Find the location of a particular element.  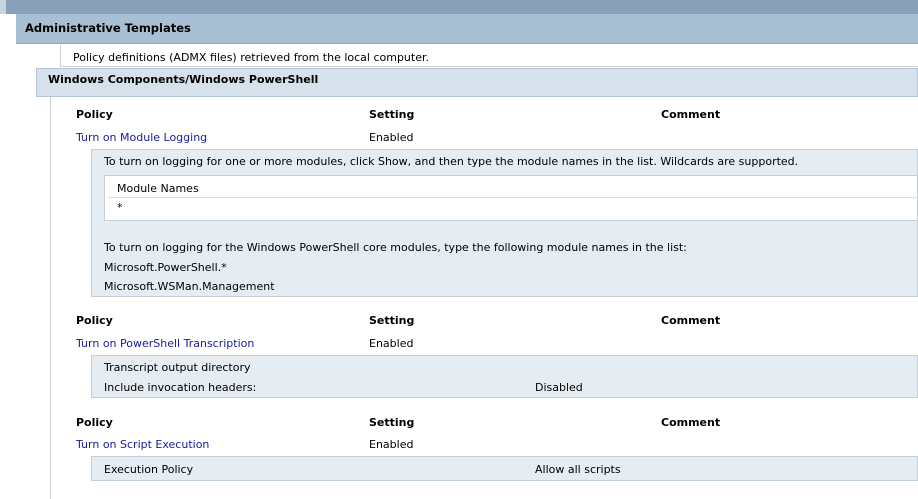

policy-link-module-logging: Turn on Module Logging is located at coordinates (141, 137).